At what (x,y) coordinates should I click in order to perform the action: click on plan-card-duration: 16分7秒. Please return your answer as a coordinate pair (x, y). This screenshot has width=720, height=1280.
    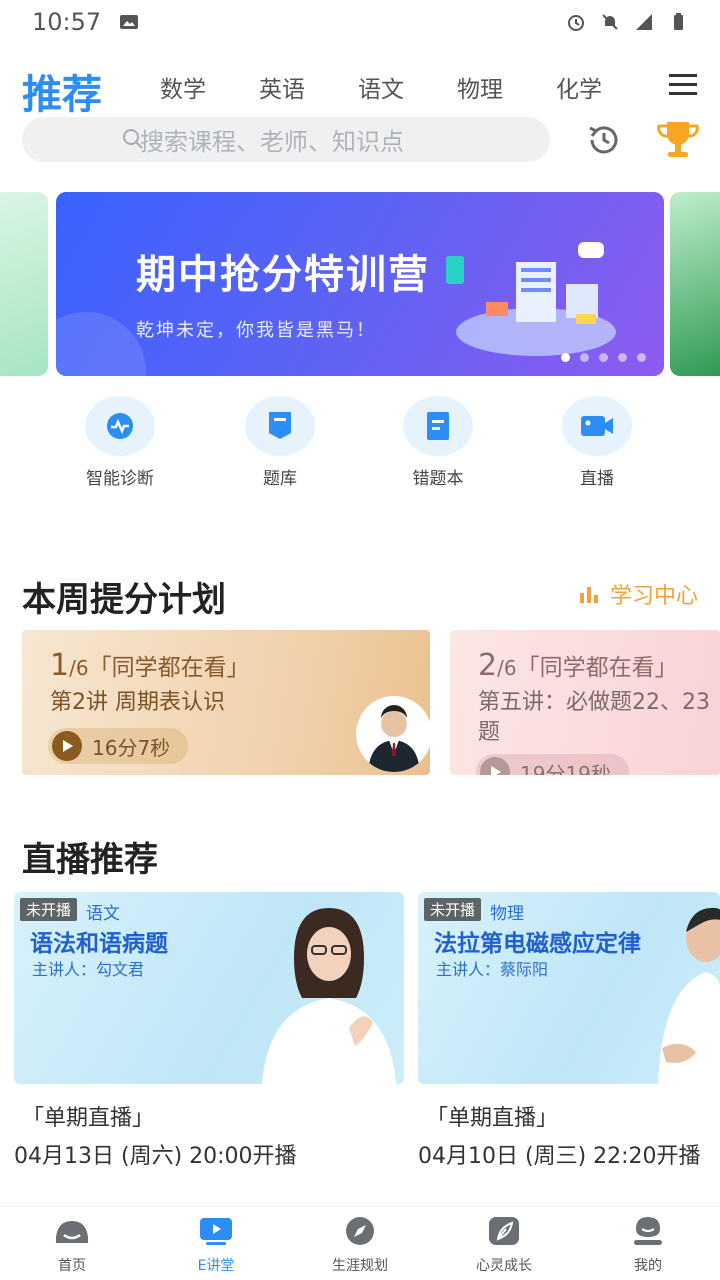
    Looking at the image, I should click on (118, 746).